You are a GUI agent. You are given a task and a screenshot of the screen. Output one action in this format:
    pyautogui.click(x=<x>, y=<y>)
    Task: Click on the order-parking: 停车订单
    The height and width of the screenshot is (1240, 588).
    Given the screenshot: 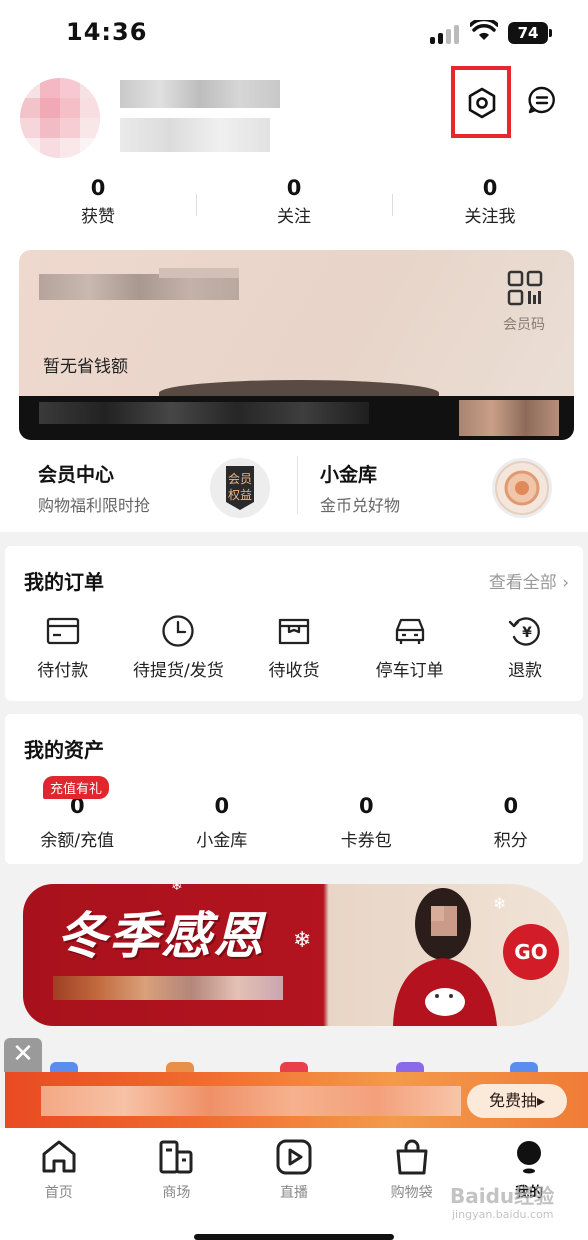 What is the action you would take?
    pyautogui.click(x=410, y=651)
    